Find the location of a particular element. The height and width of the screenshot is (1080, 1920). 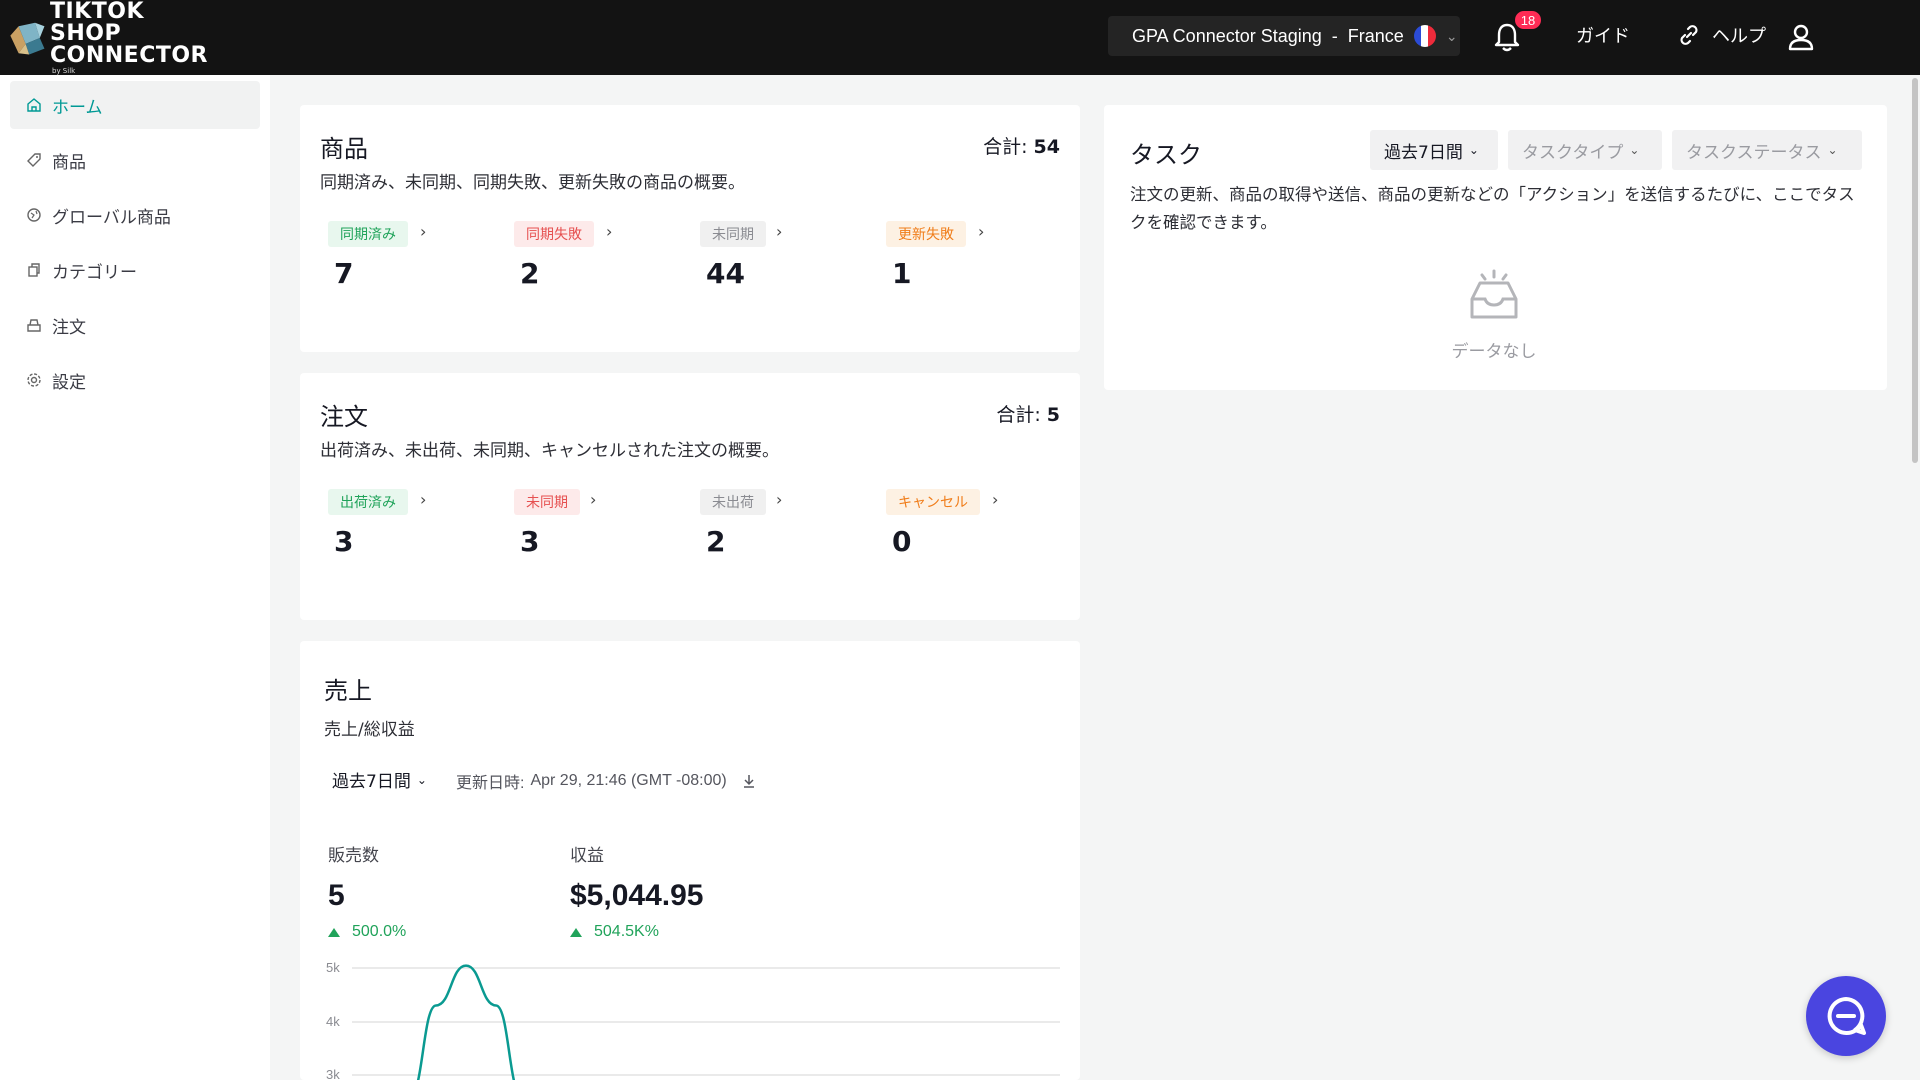

task-type-filter: タスクタイプ ⌄ is located at coordinates (1585, 150).